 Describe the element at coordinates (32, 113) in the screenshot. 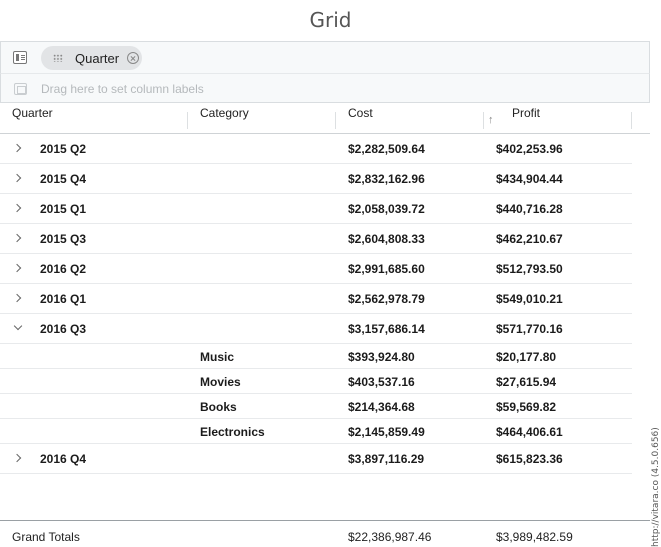

I see `header-quarter: Quarter` at that location.